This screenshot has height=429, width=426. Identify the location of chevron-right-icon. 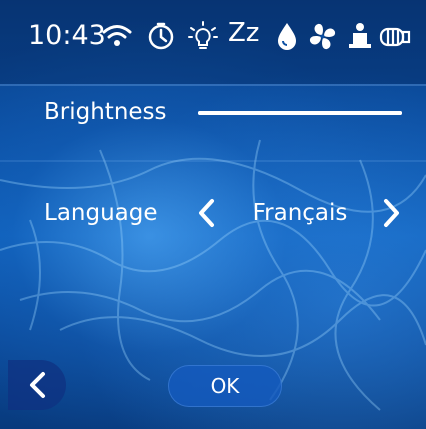
(391, 213).